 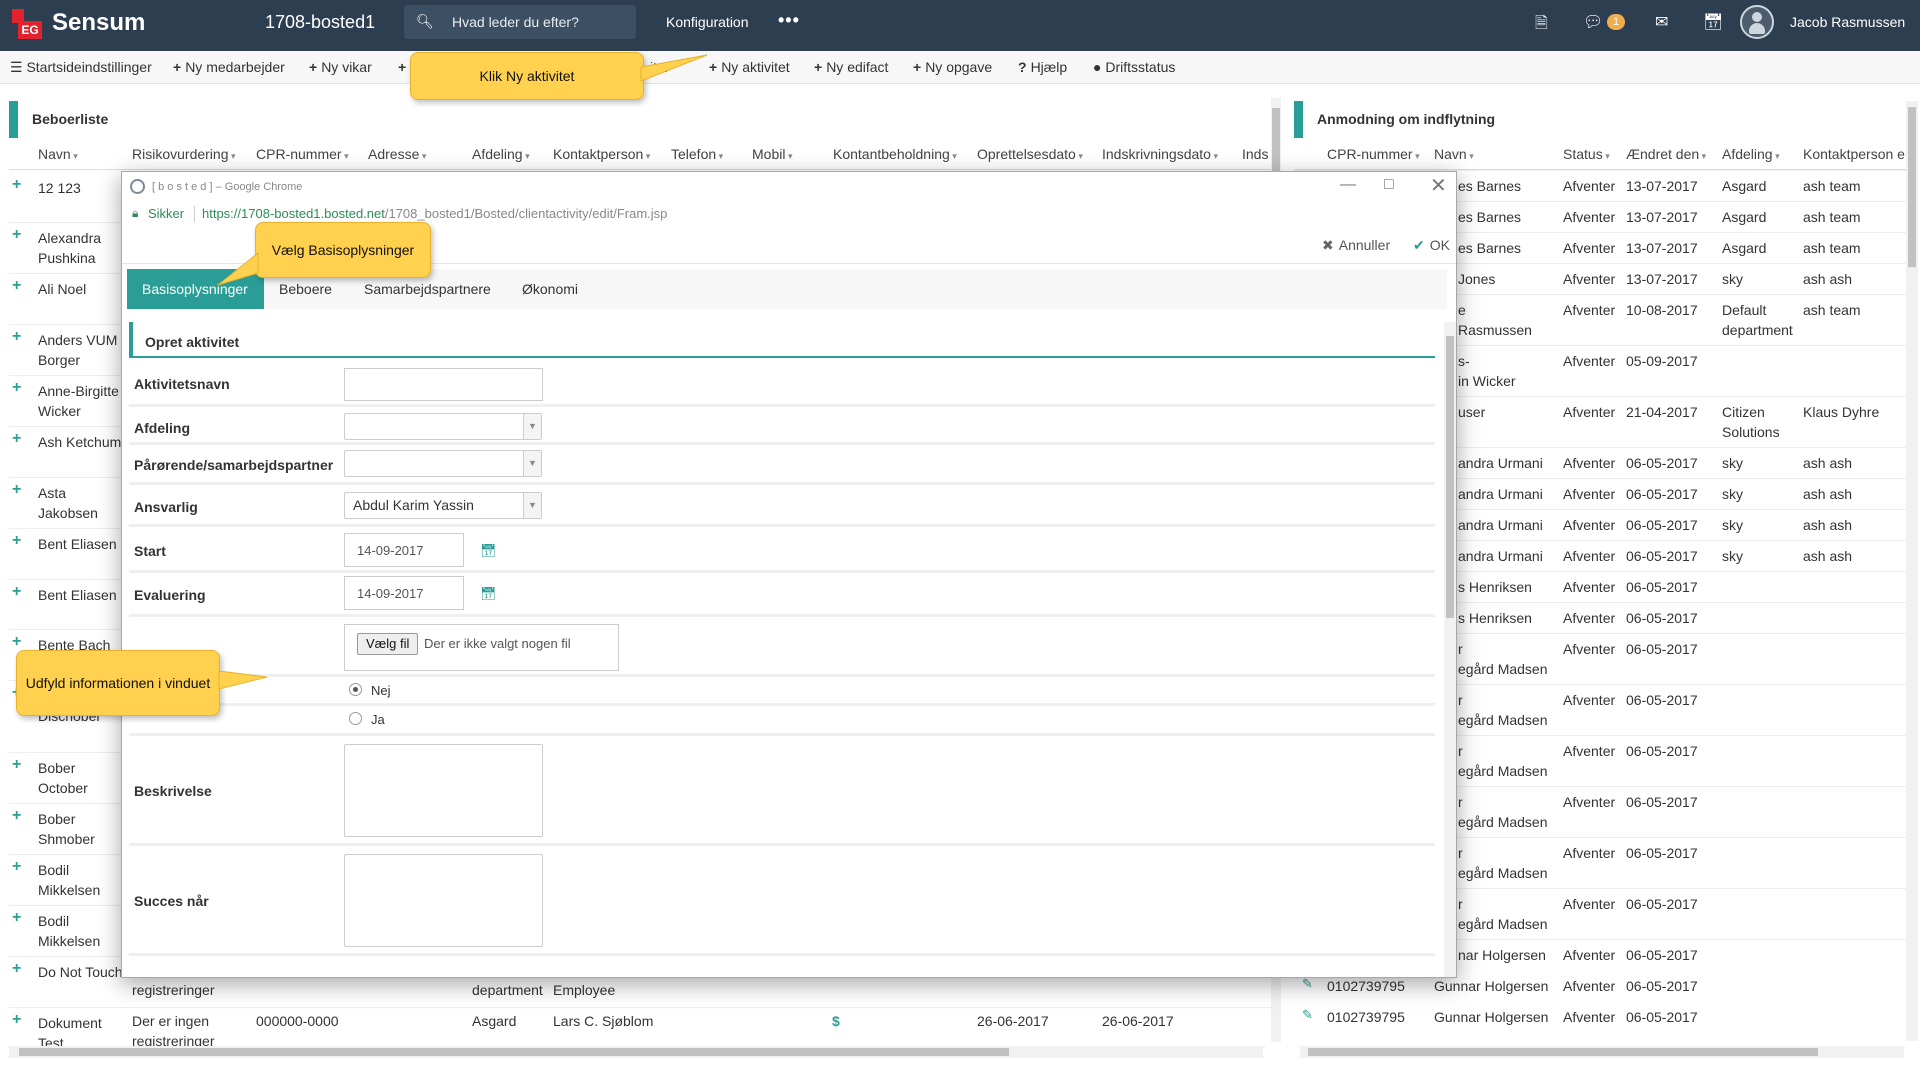 I want to click on resident-name: Ash Ketchum, so click(x=81, y=442).